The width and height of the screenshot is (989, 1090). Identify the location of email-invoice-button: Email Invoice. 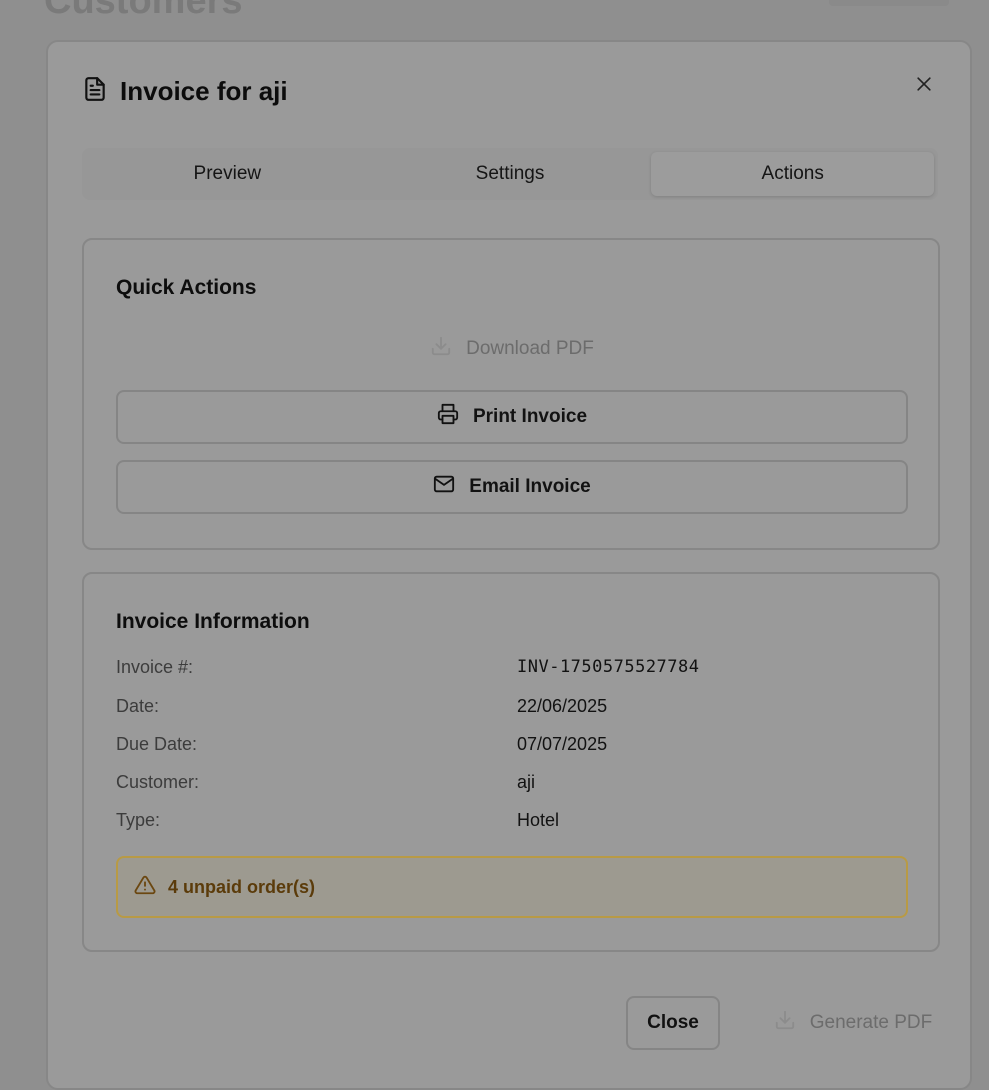
(512, 487).